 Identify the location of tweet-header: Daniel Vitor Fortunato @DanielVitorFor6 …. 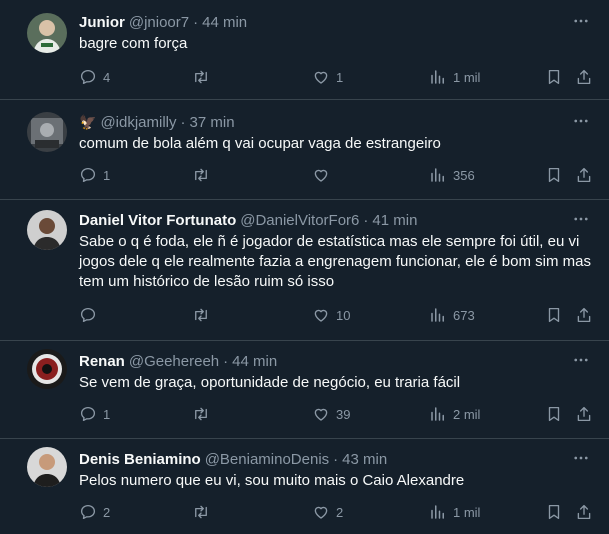
(336, 220).